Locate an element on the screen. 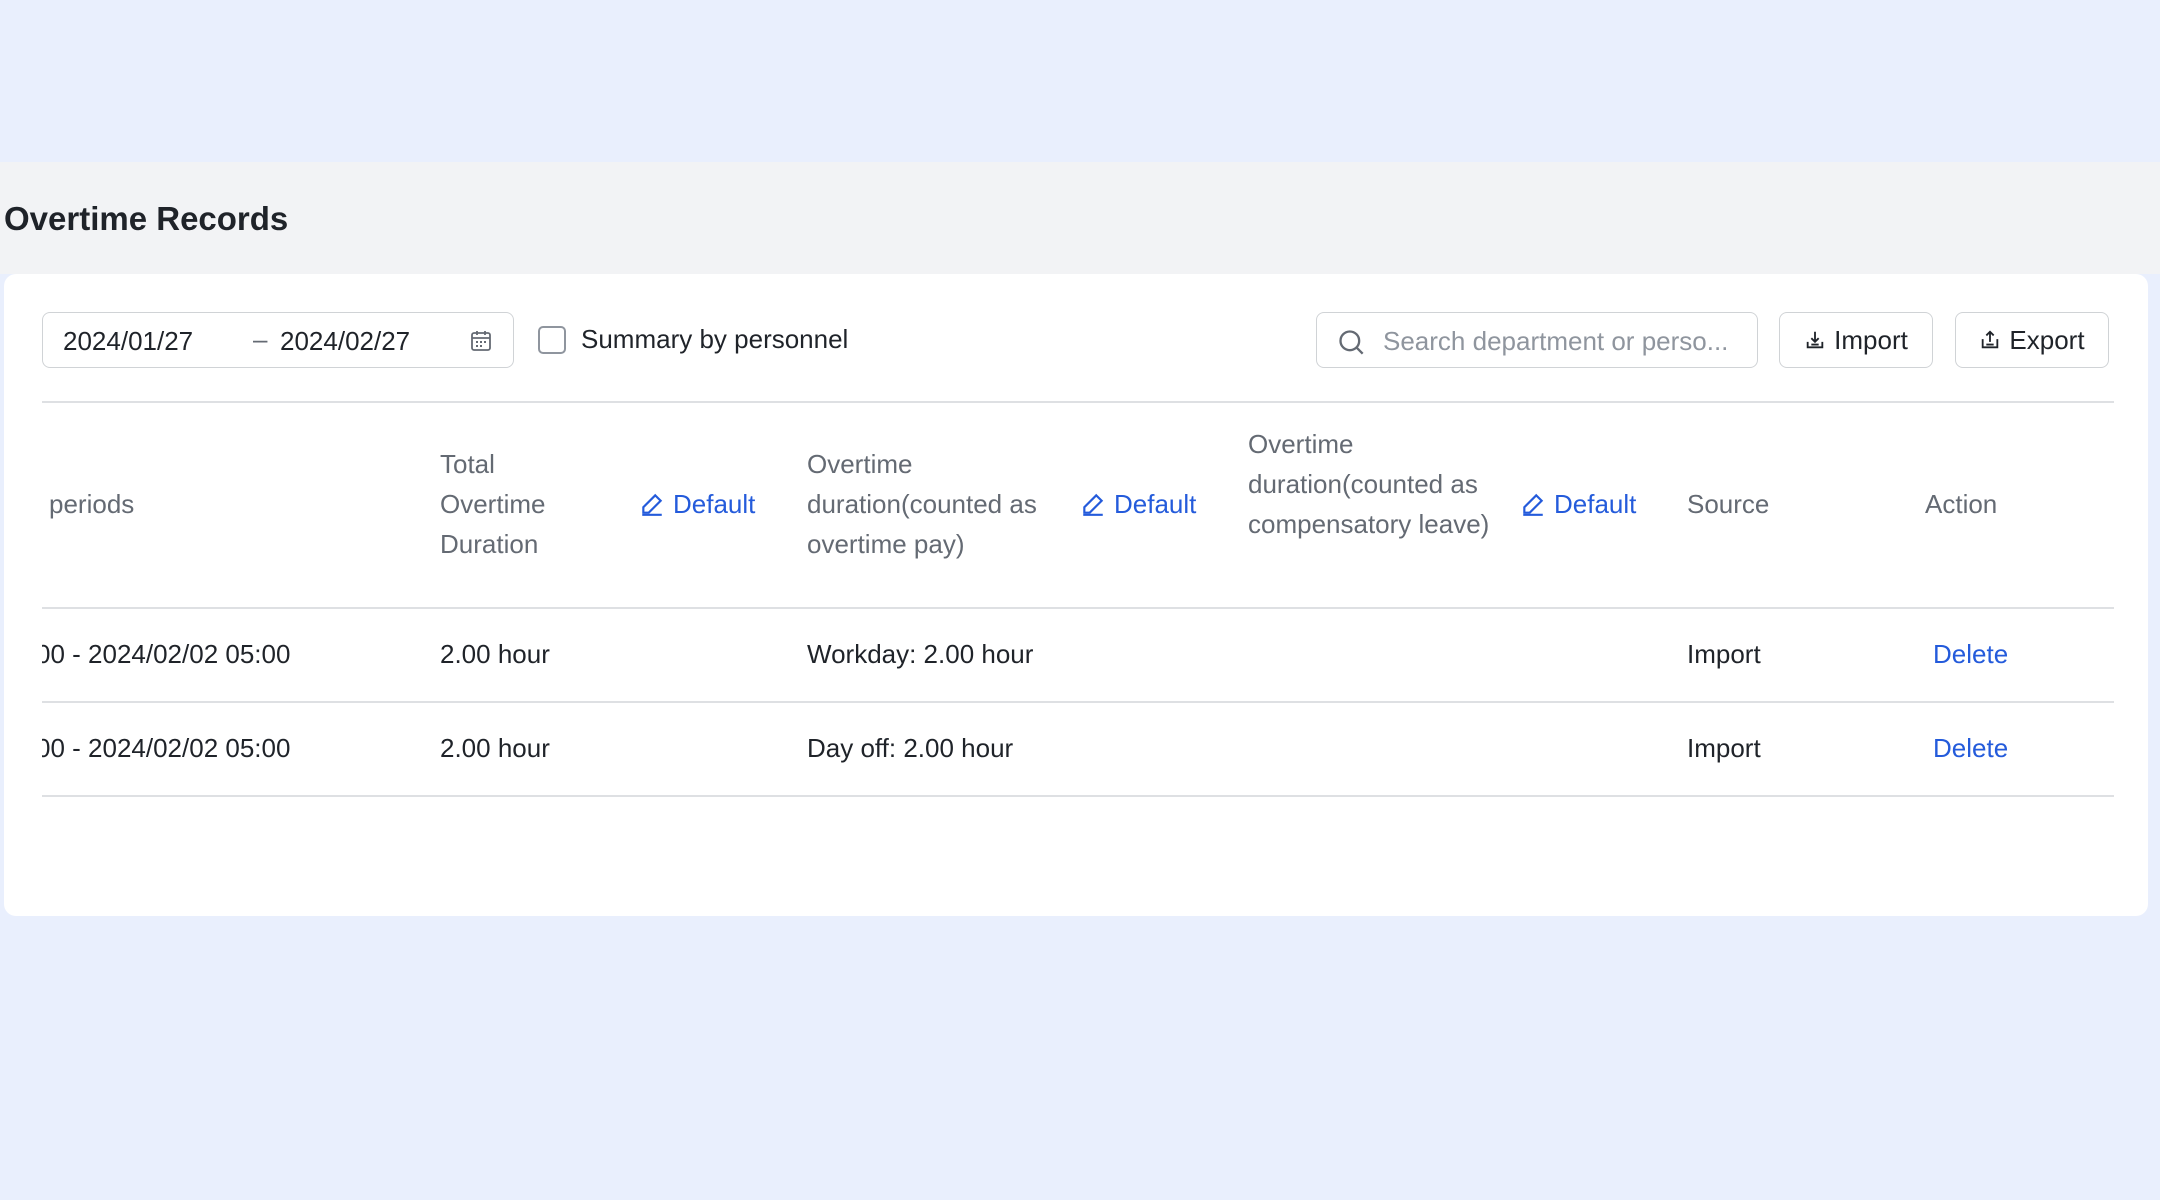 The height and width of the screenshot is (1200, 2160). column-header-total-duration: Total Overtime Duration is located at coordinates (493, 504).